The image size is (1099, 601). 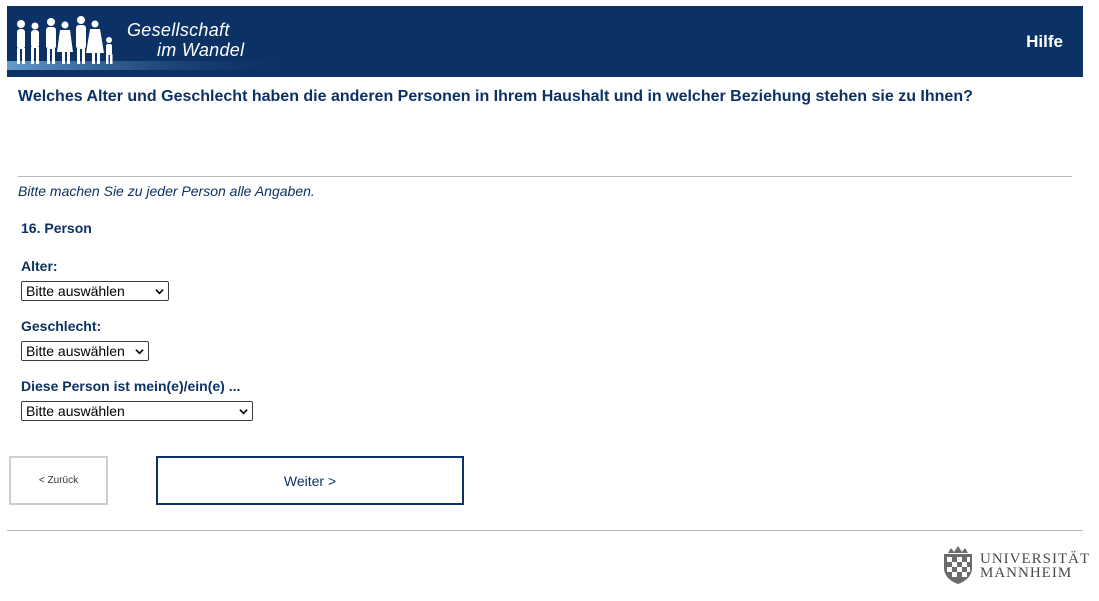 I want to click on logo-title: Gesellschaft im Wandel, so click(x=185, y=40).